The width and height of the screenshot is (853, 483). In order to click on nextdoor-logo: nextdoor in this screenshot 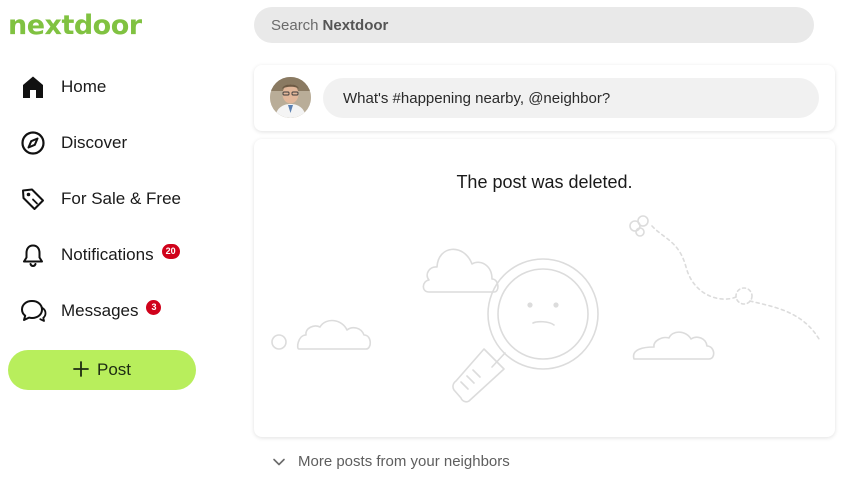, I will do `click(75, 26)`.